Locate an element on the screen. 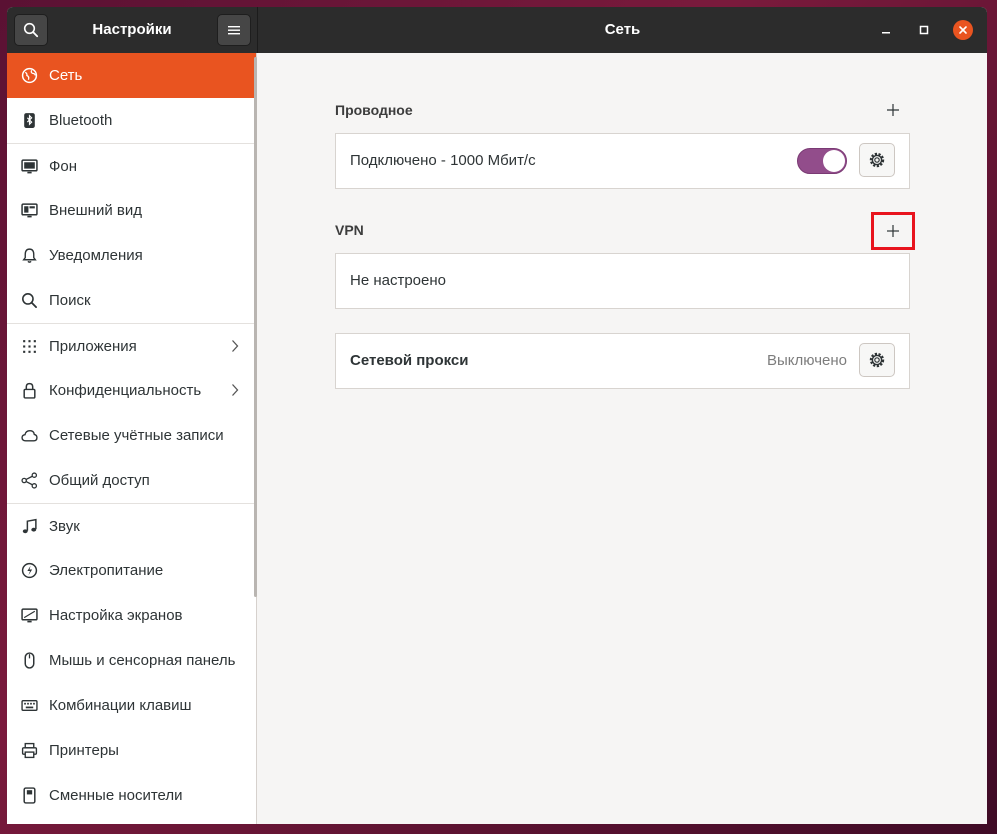 Image resolution: width=997 pixels, height=834 pixels. sidebar-item-removable-media: Сменные носители is located at coordinates (131, 795).